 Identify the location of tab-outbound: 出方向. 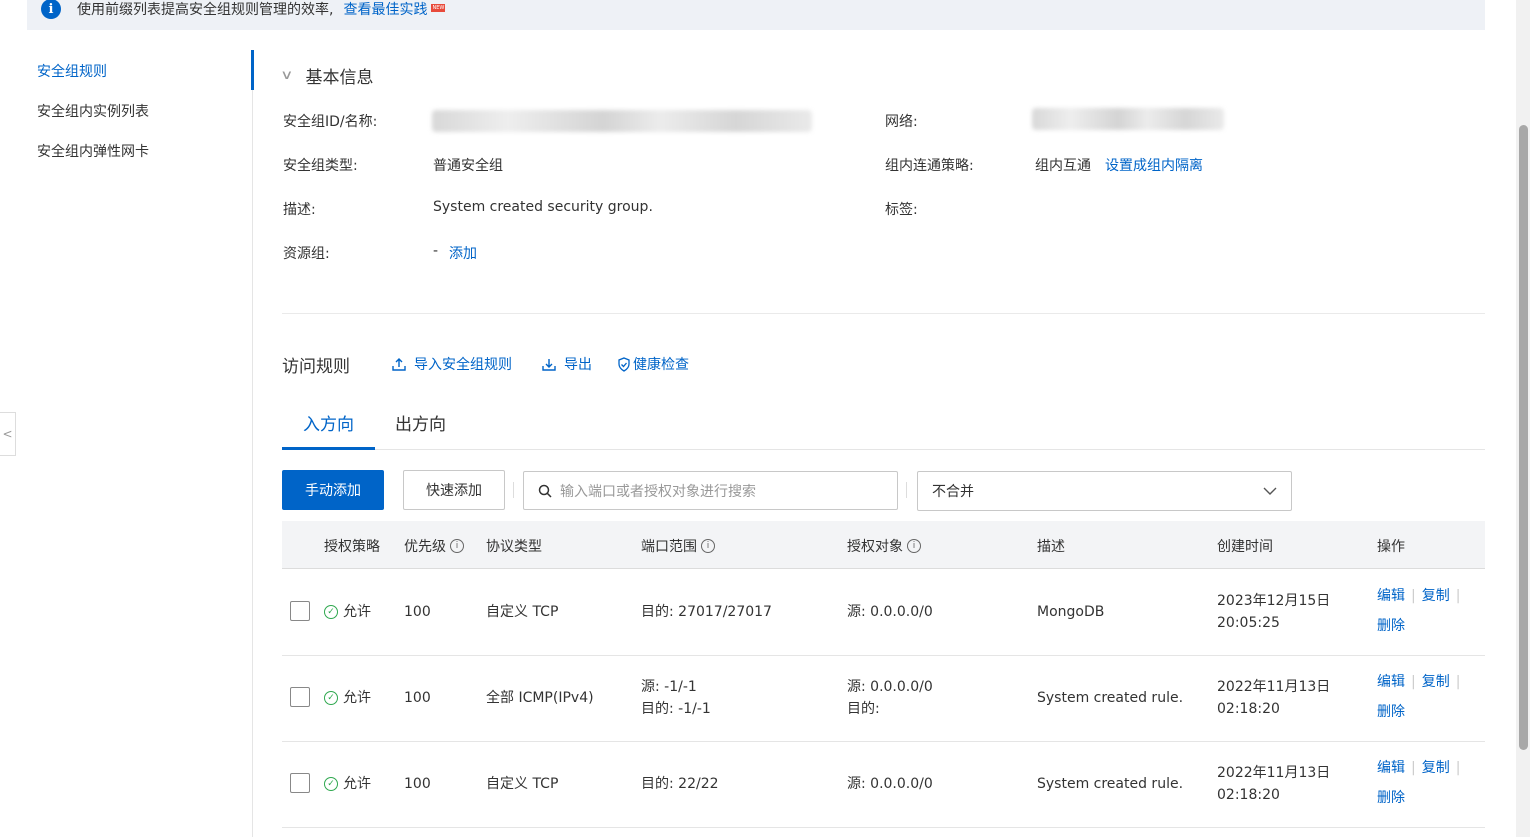
(420, 422).